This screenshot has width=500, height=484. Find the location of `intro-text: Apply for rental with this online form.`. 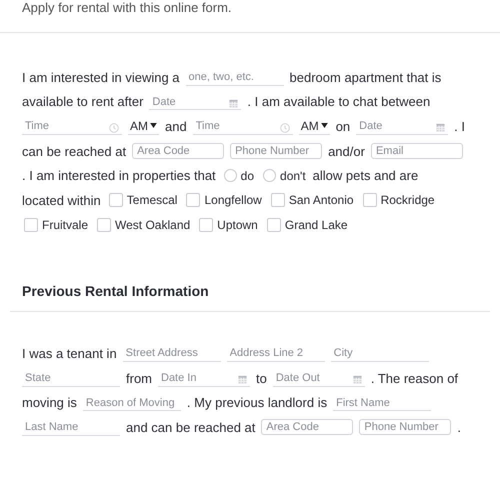

intro-text: Apply for rental with this online form. is located at coordinates (127, 8).